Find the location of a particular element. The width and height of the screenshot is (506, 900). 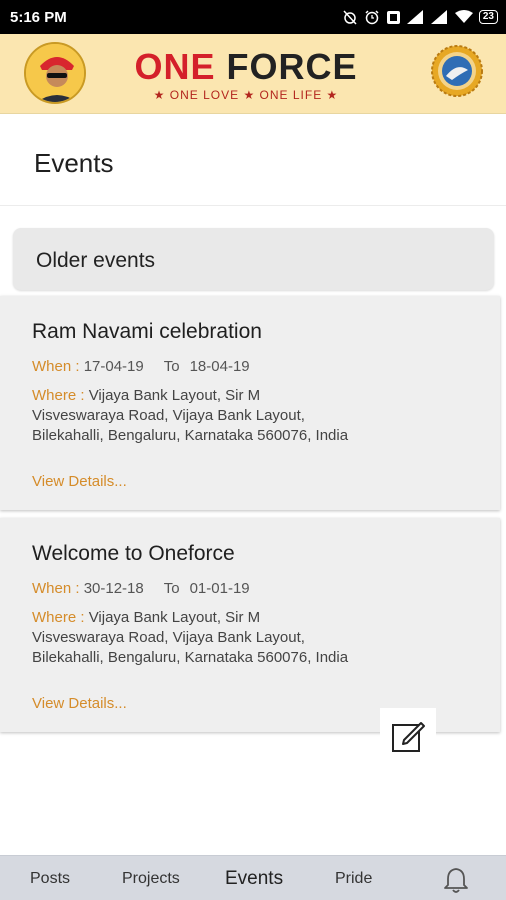

status-icons: 23 is located at coordinates (420, 17).